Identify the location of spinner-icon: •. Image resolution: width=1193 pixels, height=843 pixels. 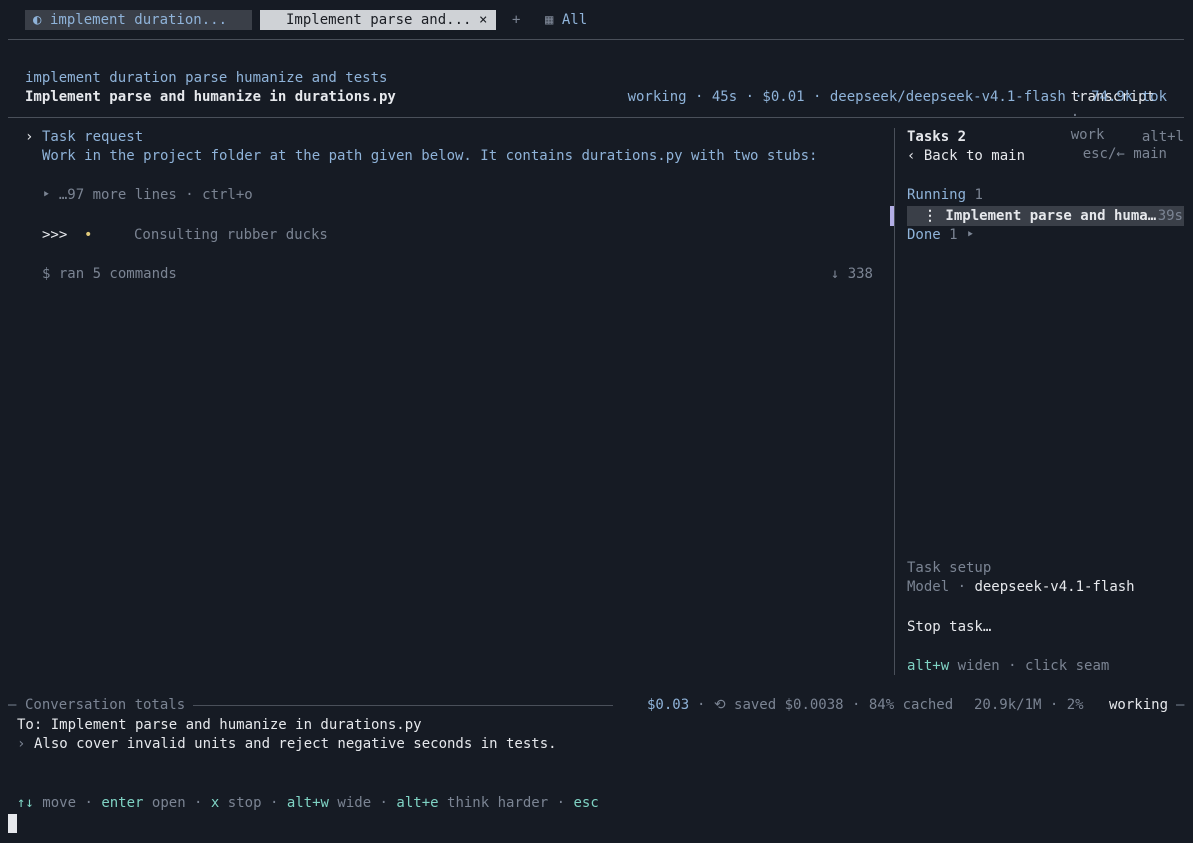
(88, 235).